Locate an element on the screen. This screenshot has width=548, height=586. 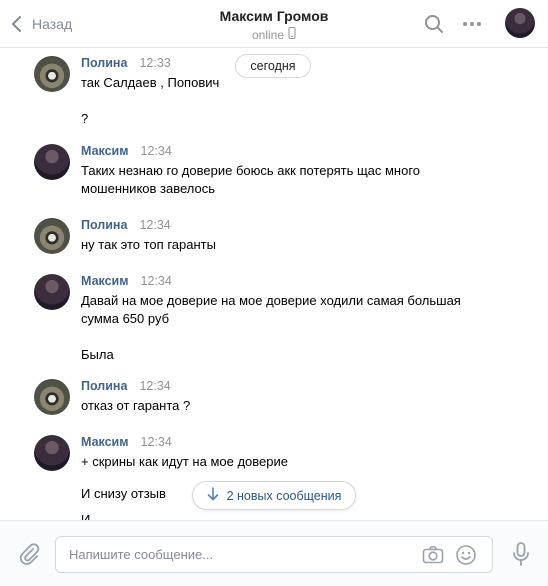
message-text: ну так это топ гаранты is located at coordinates (148, 244).